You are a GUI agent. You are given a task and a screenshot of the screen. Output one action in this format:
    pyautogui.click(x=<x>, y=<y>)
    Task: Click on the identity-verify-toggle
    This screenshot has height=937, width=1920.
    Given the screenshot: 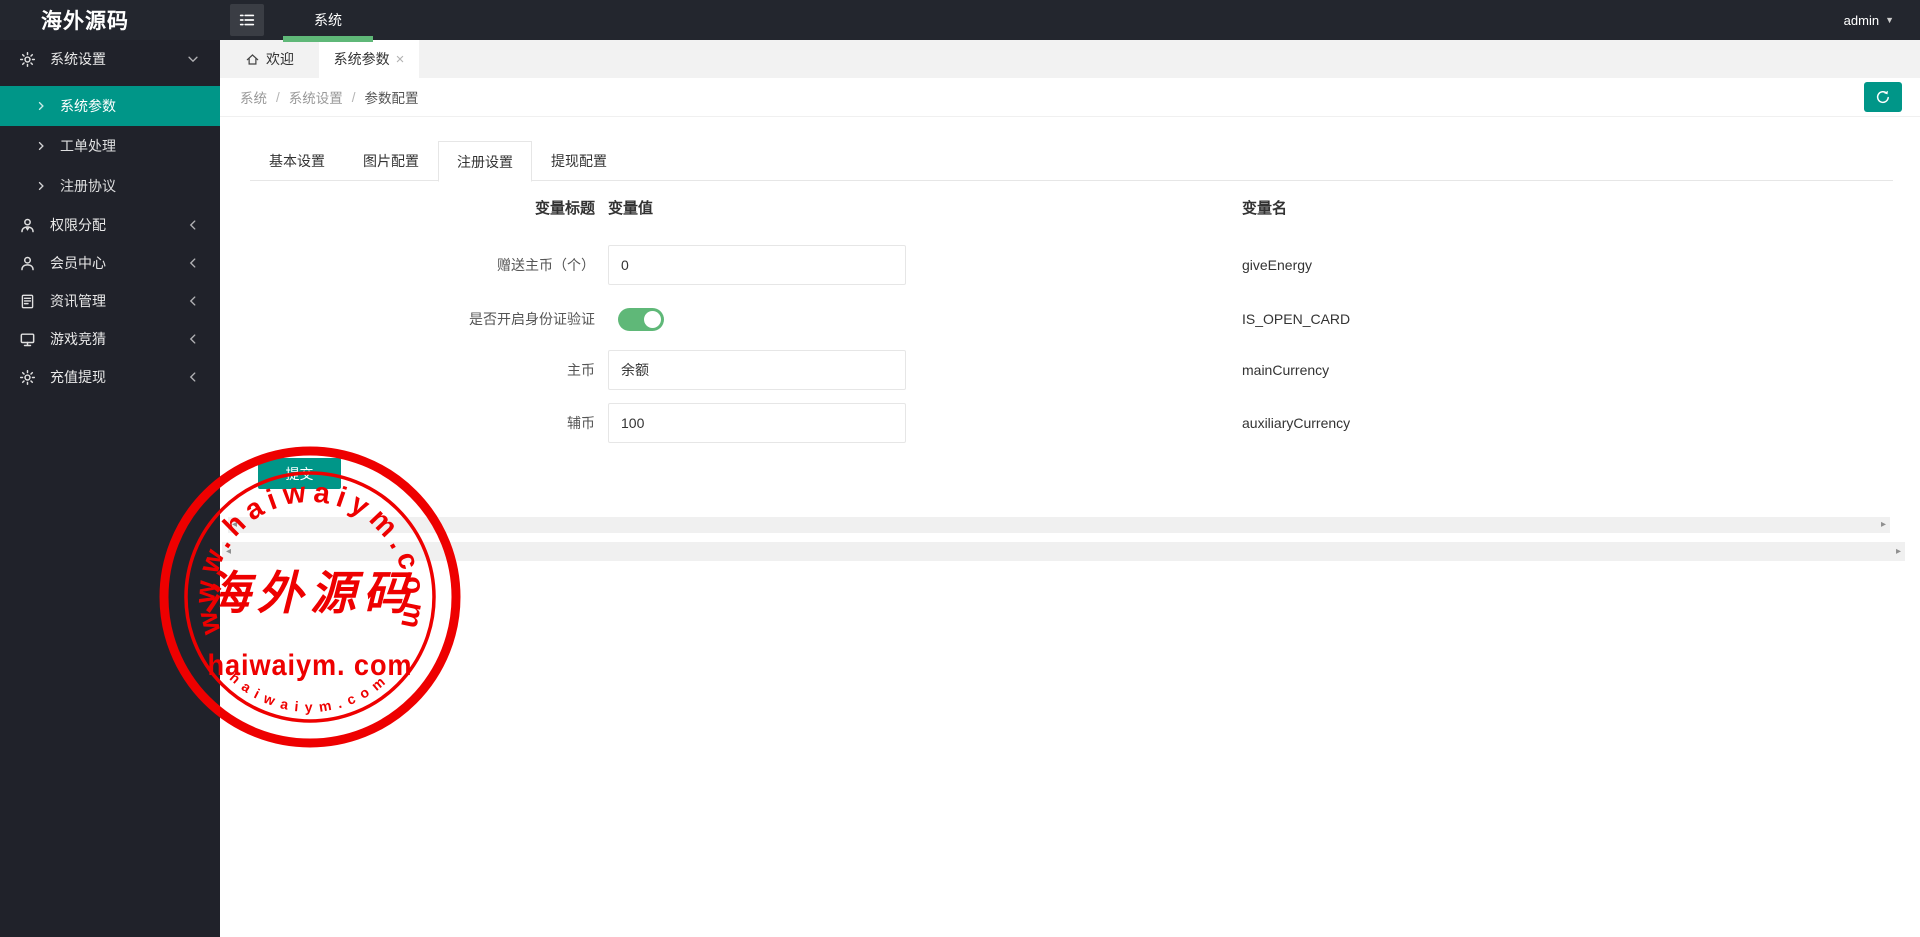 What is the action you would take?
    pyautogui.click(x=641, y=319)
    